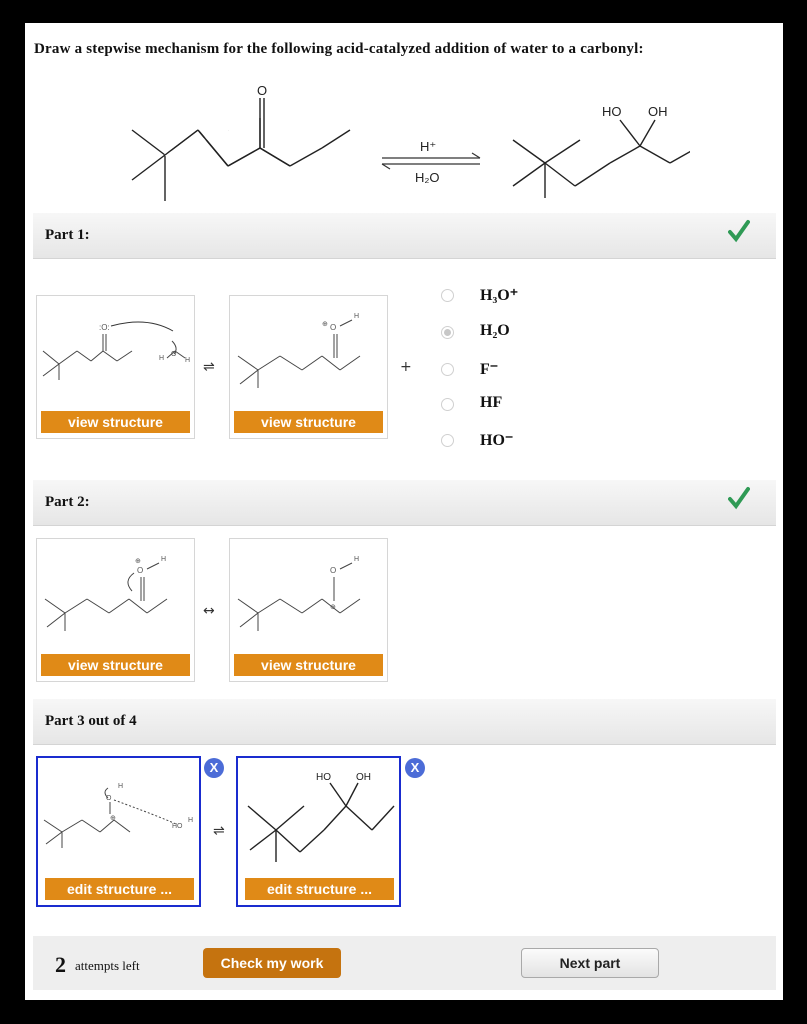 The height and width of the screenshot is (1024, 807). What do you see at coordinates (104, 327) in the screenshot?
I see `svg-text: :O:` at bounding box center [104, 327].